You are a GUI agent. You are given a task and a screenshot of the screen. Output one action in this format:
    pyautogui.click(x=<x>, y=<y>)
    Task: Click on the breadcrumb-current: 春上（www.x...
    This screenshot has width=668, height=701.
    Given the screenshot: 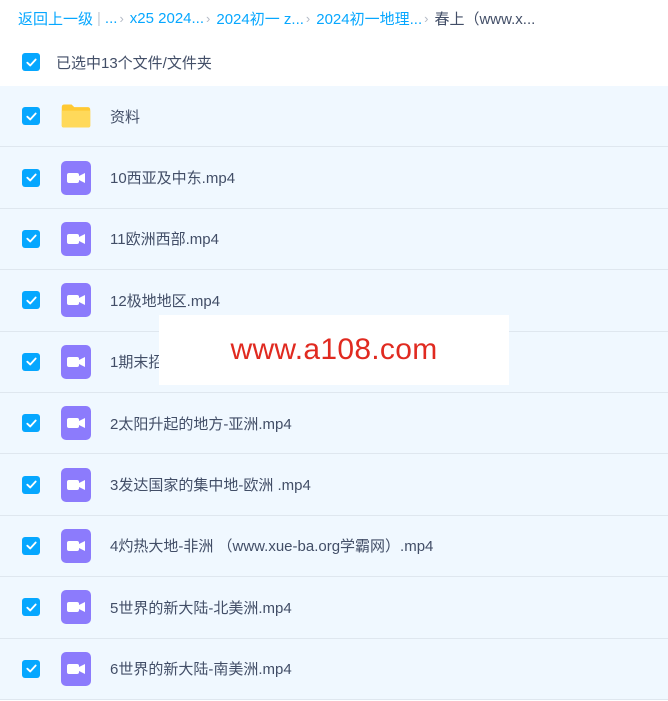 What is the action you would take?
    pyautogui.click(x=485, y=19)
    